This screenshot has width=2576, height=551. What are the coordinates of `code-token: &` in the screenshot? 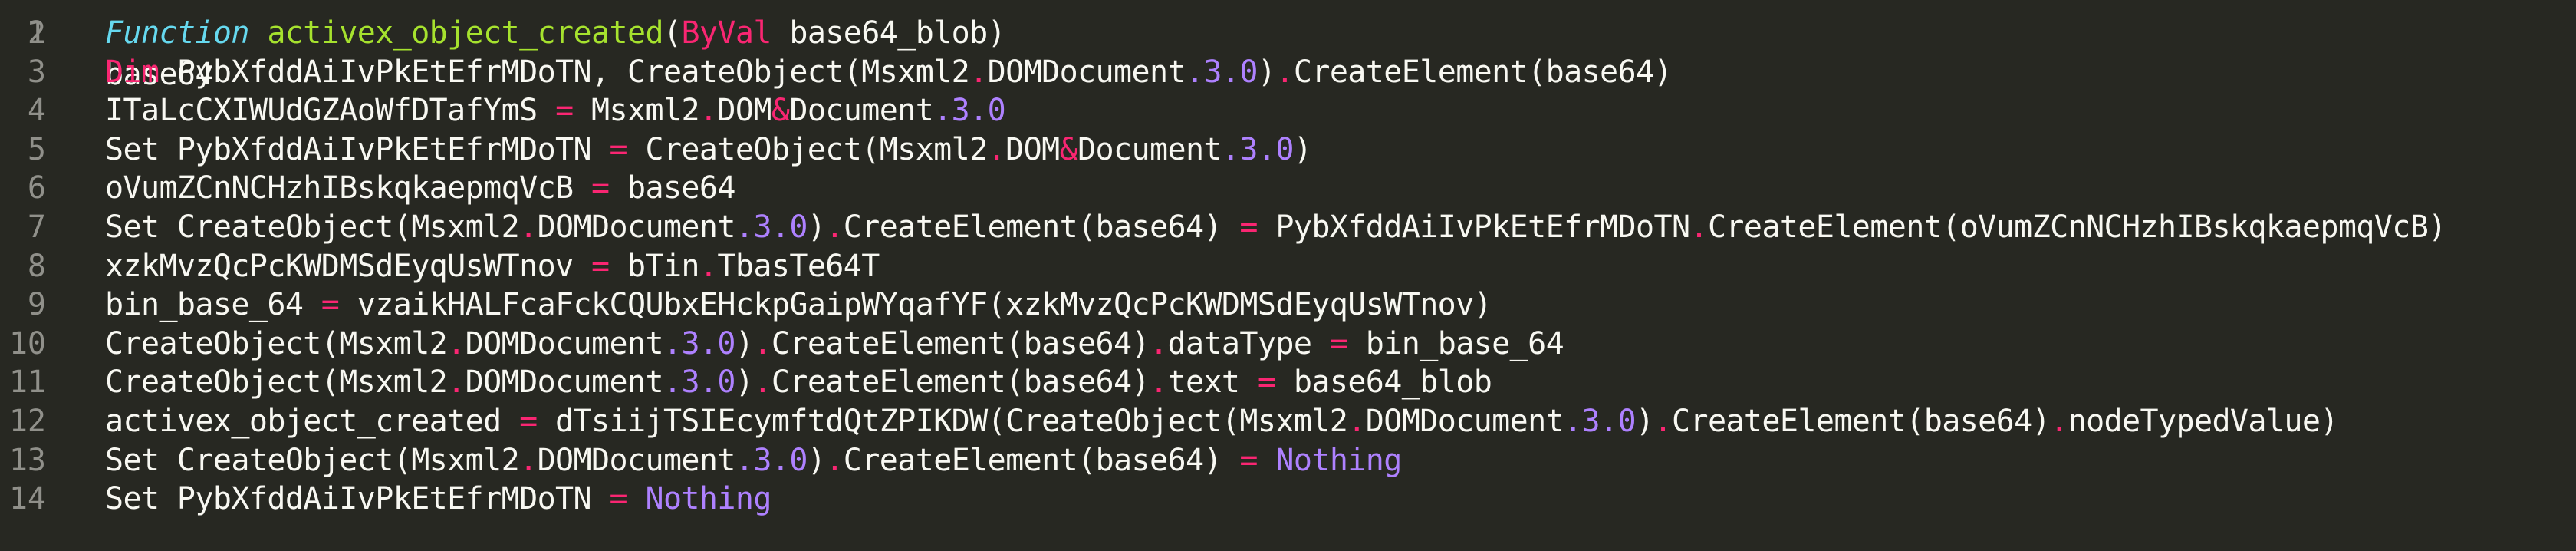 It's located at (1068, 149).